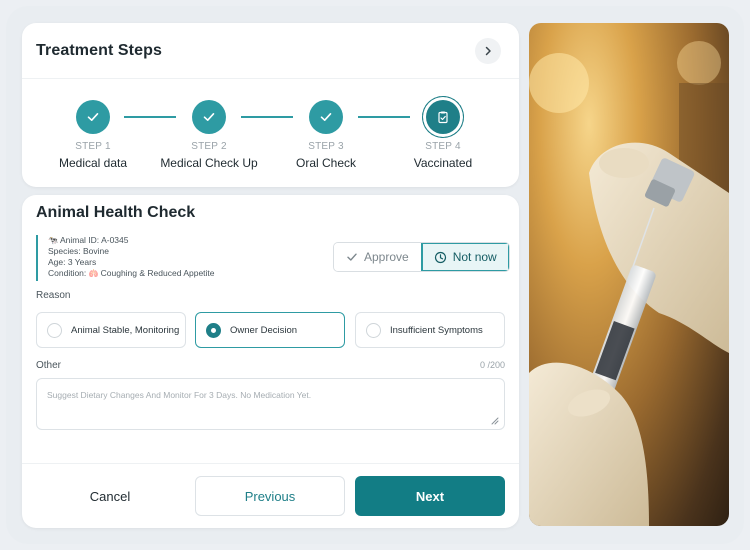 The width and height of the screenshot is (750, 550). I want to click on clock-refresh-icon, so click(440, 257).